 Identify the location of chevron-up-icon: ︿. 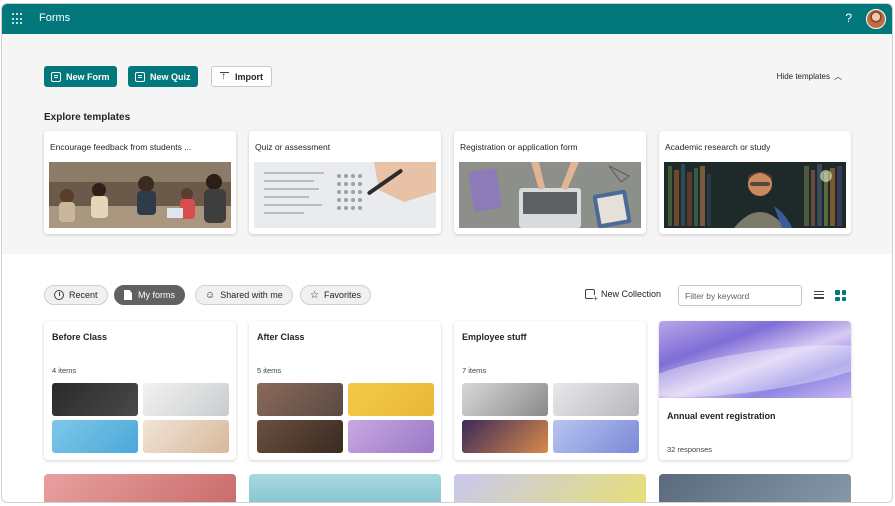
(838, 76).